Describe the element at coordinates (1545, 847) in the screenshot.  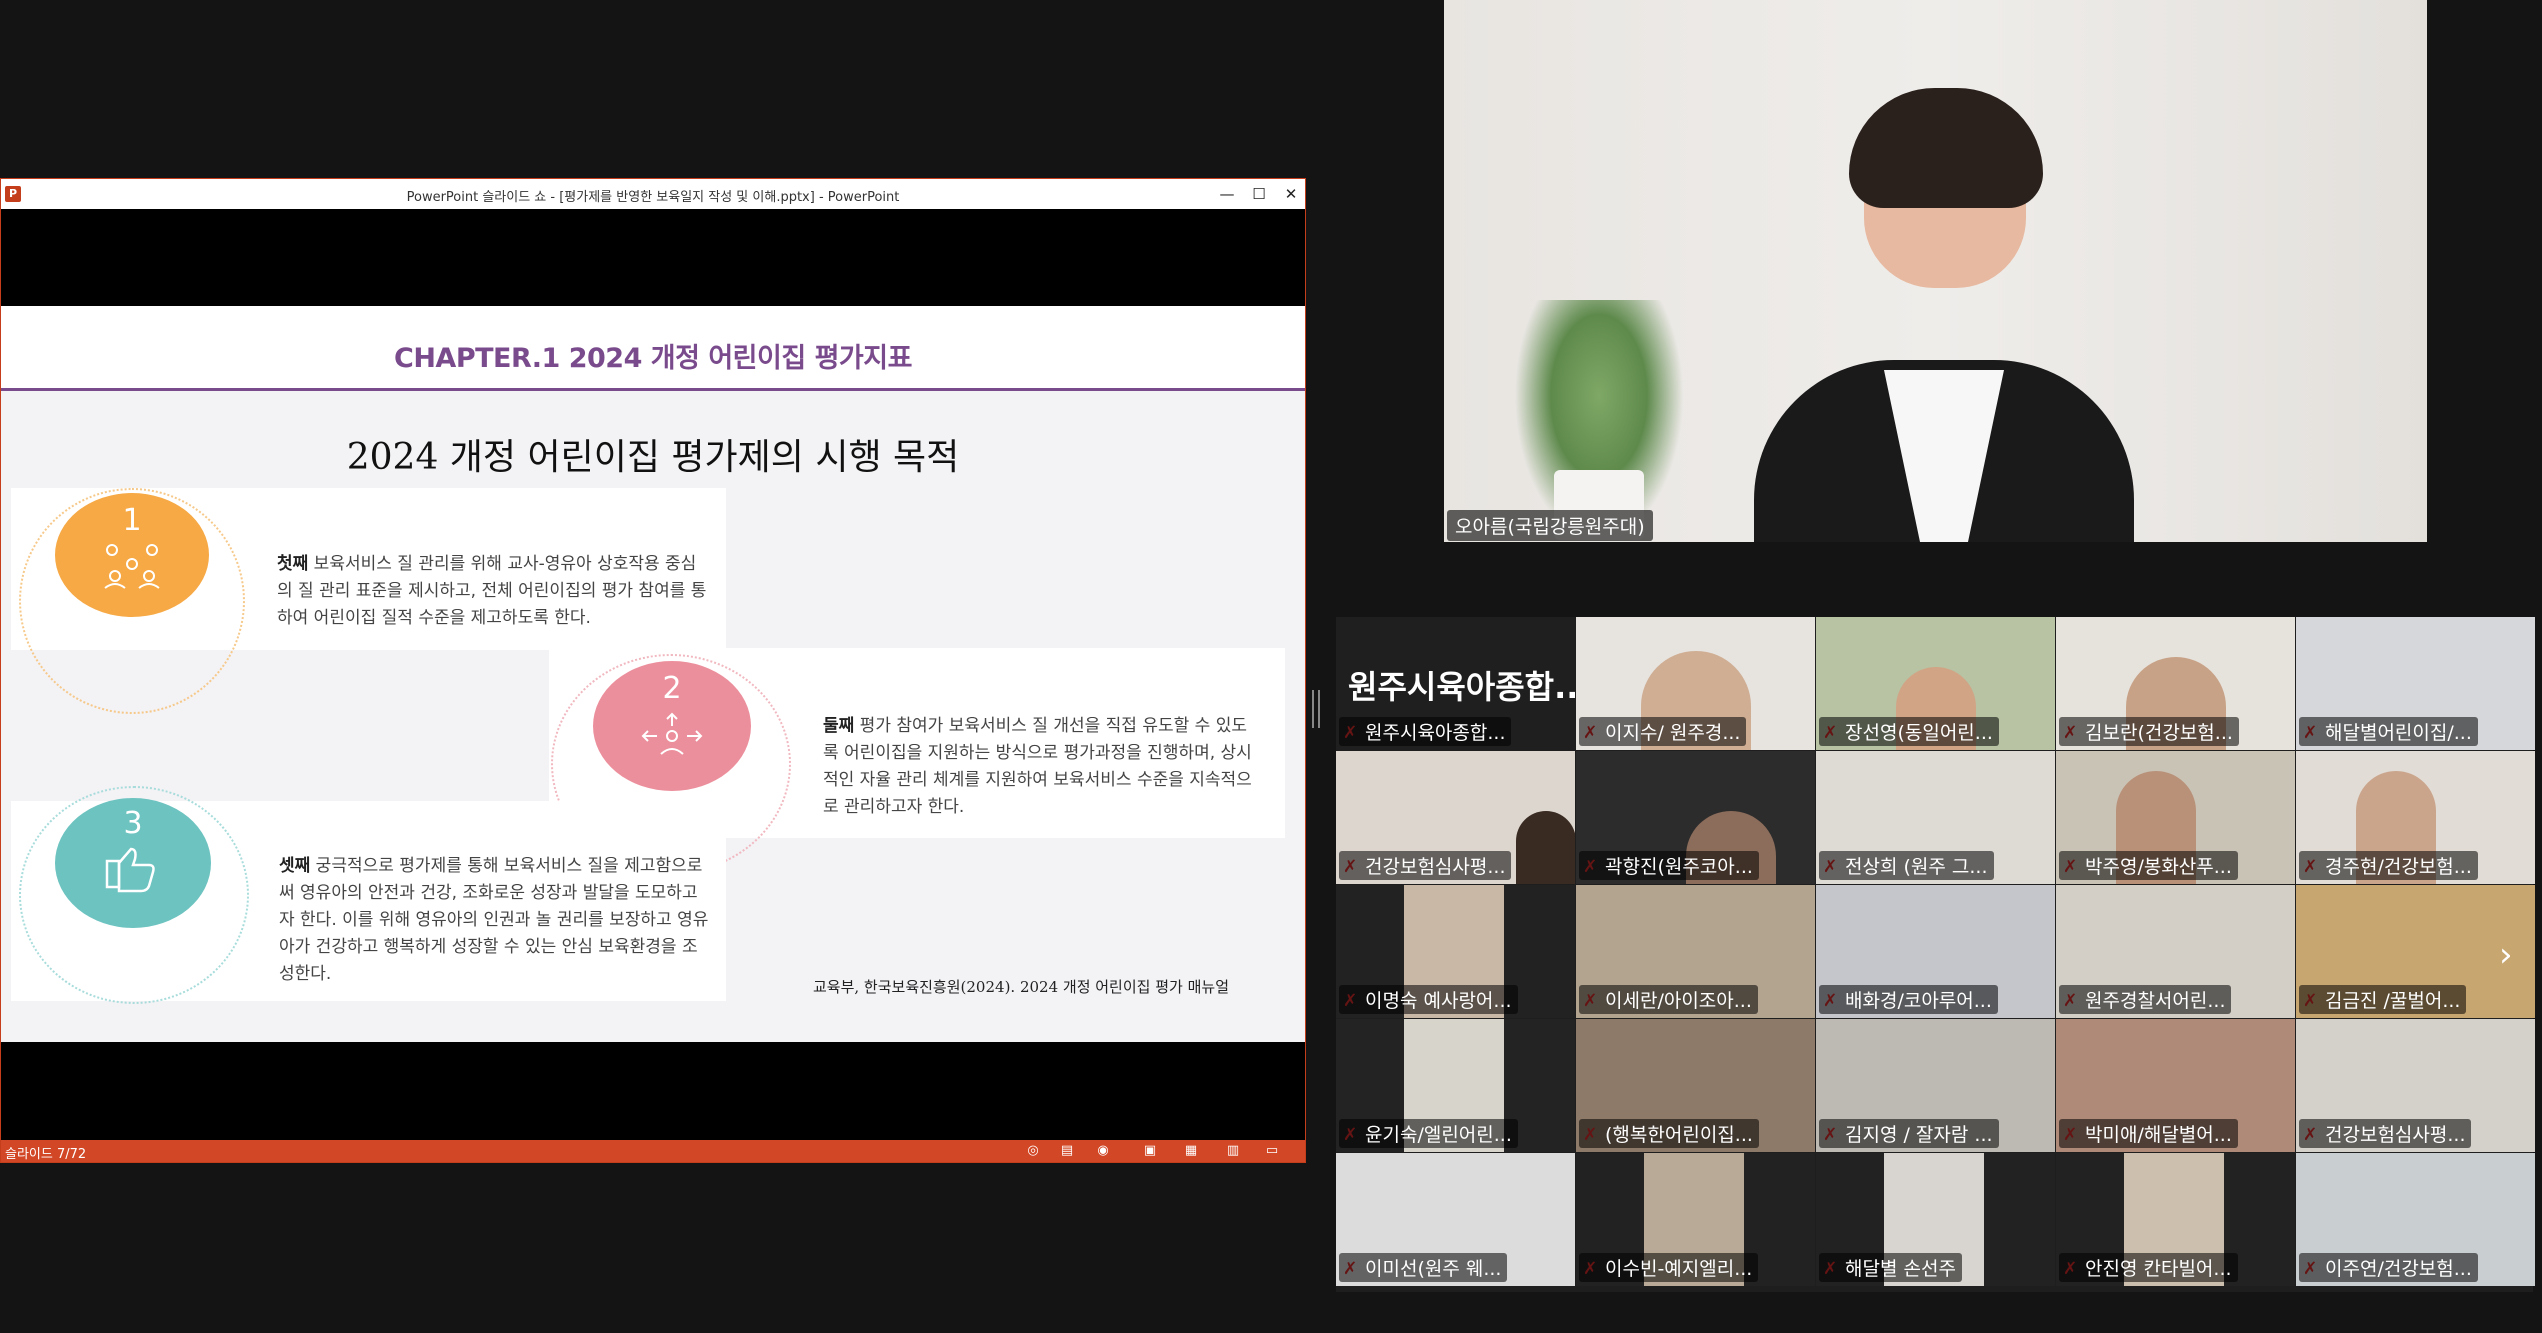
I see `participant-video-image` at that location.